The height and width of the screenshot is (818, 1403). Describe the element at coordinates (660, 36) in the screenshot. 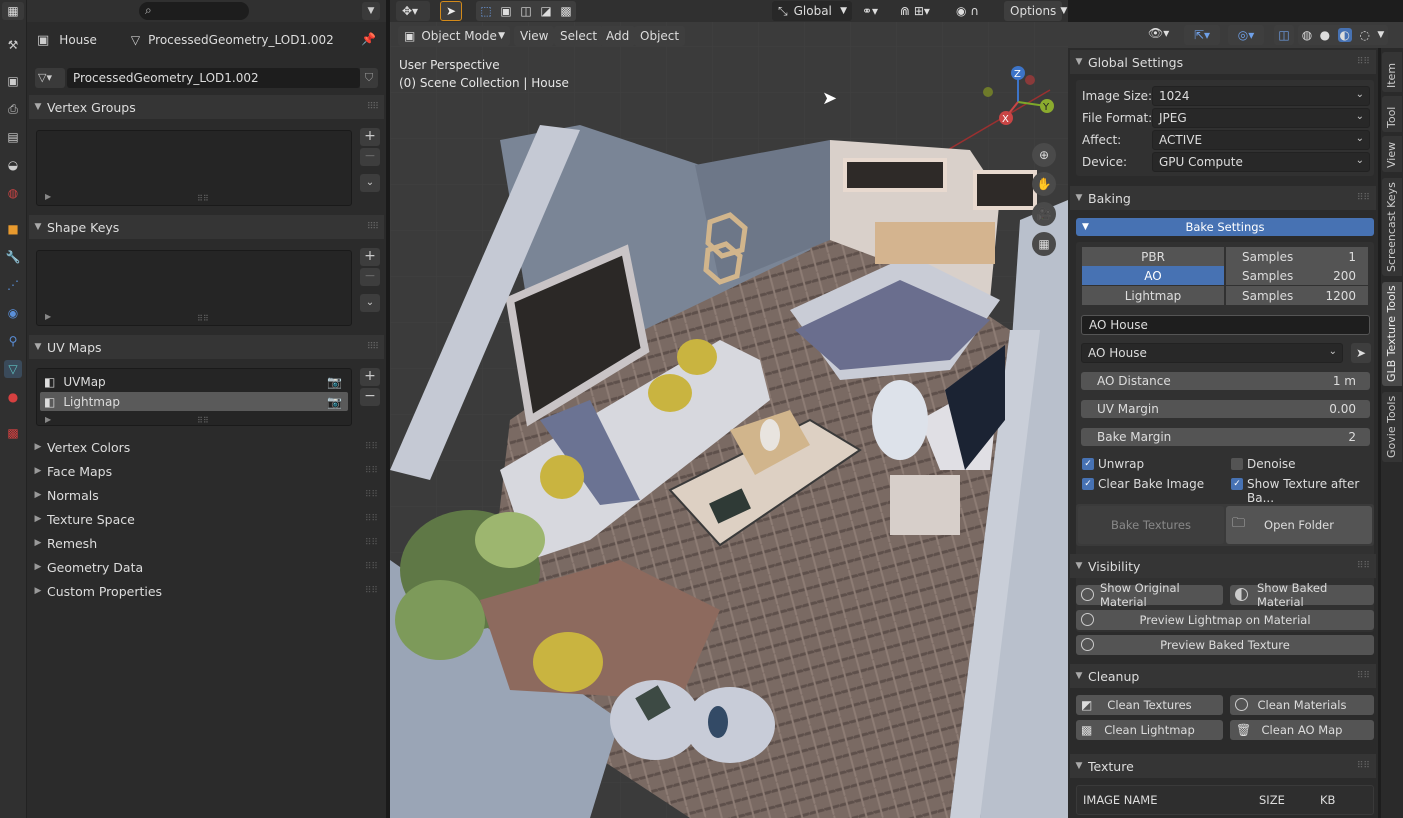

I see `menu-object: Object` at that location.